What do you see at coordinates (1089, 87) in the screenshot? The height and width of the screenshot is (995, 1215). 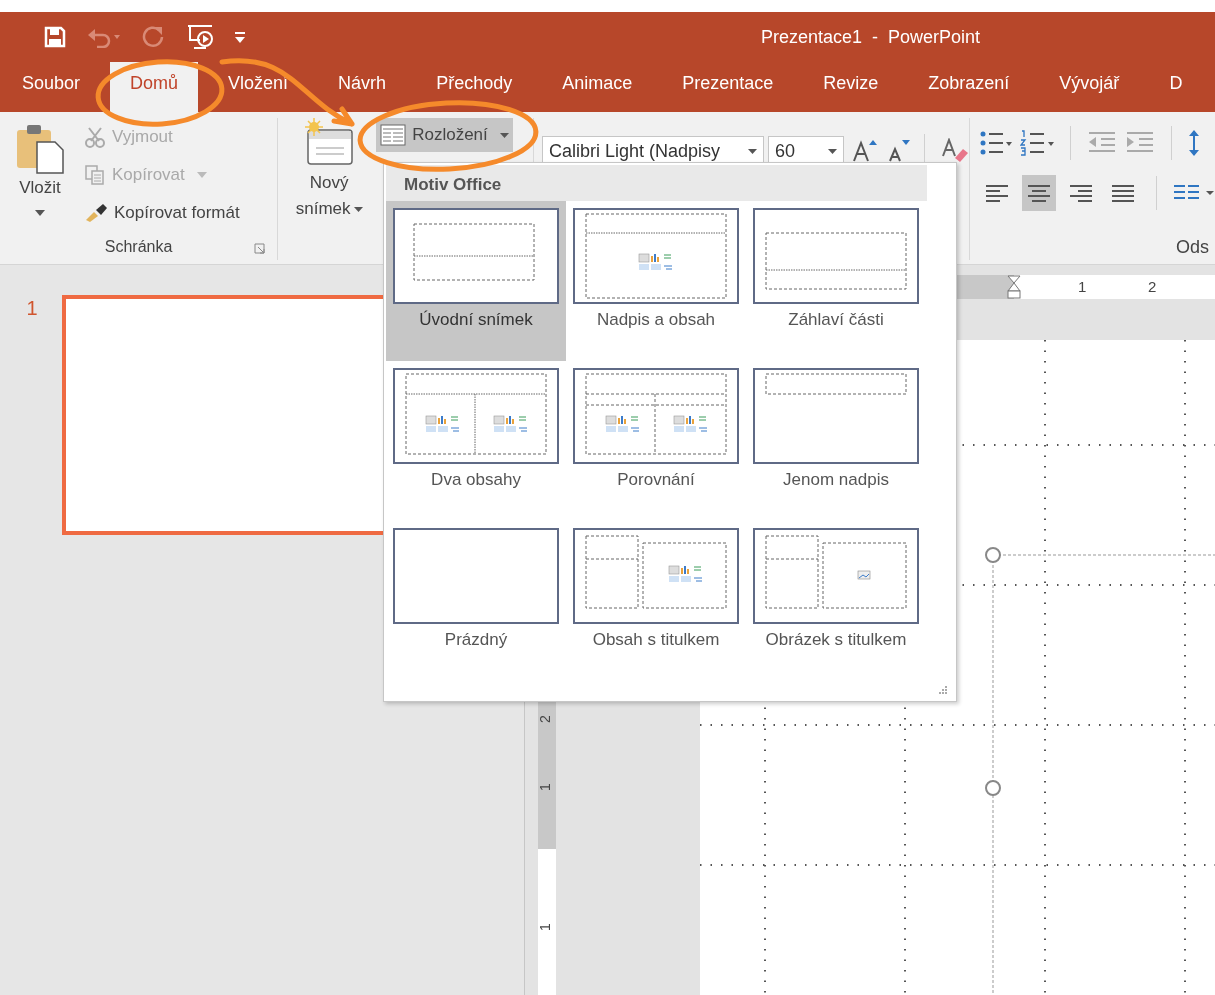 I see `ribbon-tab: Vývojář` at bounding box center [1089, 87].